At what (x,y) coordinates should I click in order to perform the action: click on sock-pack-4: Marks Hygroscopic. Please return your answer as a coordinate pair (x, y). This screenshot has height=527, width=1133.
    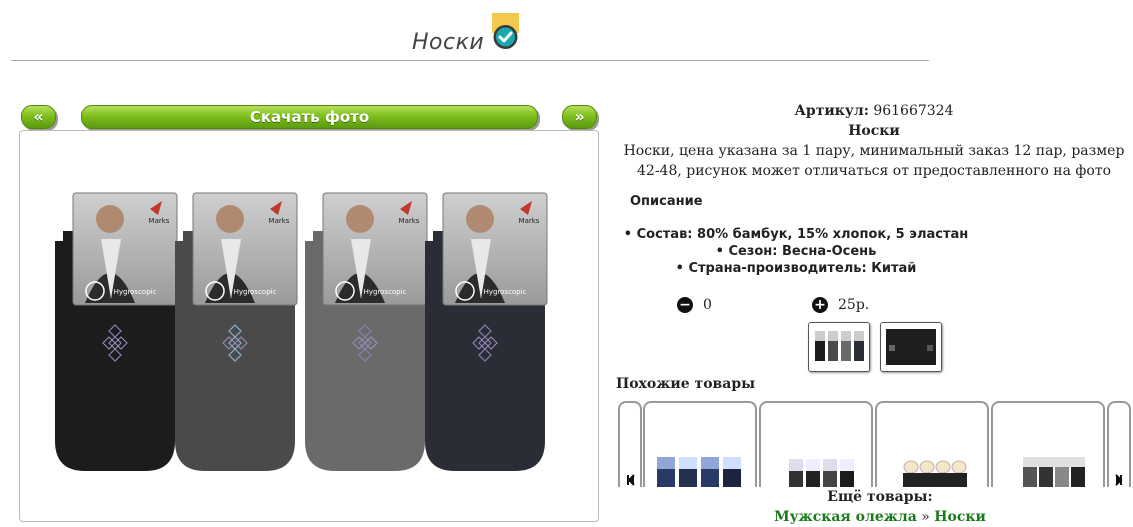
    Looking at the image, I should click on (486, 331).